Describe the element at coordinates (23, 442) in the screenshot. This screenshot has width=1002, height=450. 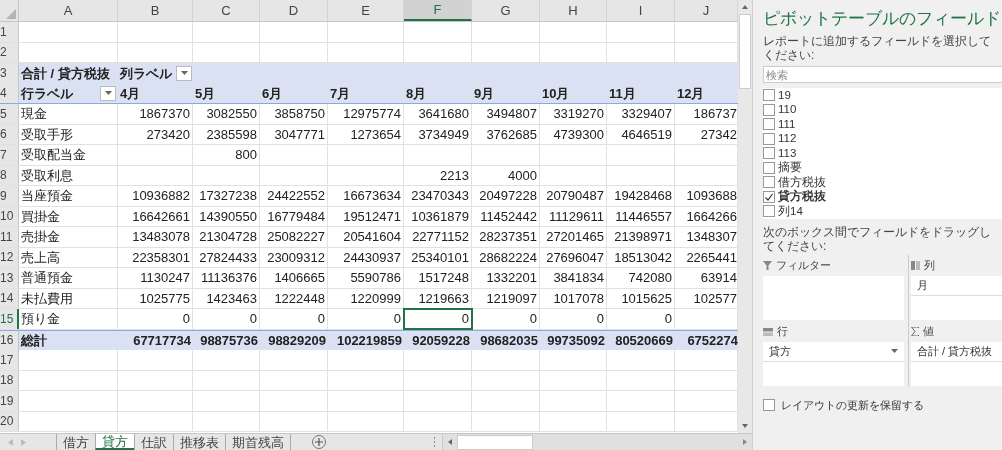
I see `scroll-right-icon` at that location.